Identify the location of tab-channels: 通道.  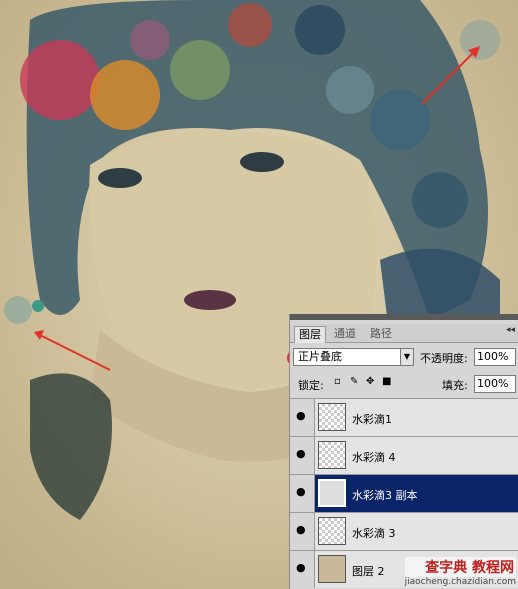
(345, 334).